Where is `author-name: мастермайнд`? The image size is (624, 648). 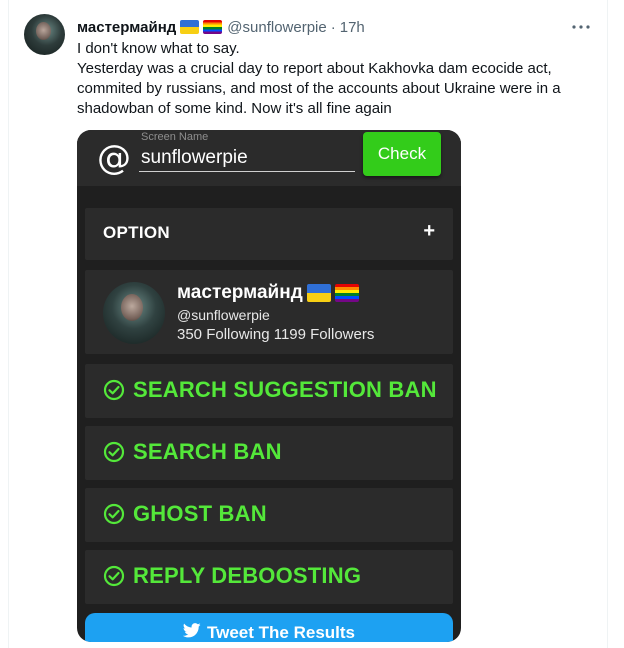
author-name: мастермайнд is located at coordinates (126, 27).